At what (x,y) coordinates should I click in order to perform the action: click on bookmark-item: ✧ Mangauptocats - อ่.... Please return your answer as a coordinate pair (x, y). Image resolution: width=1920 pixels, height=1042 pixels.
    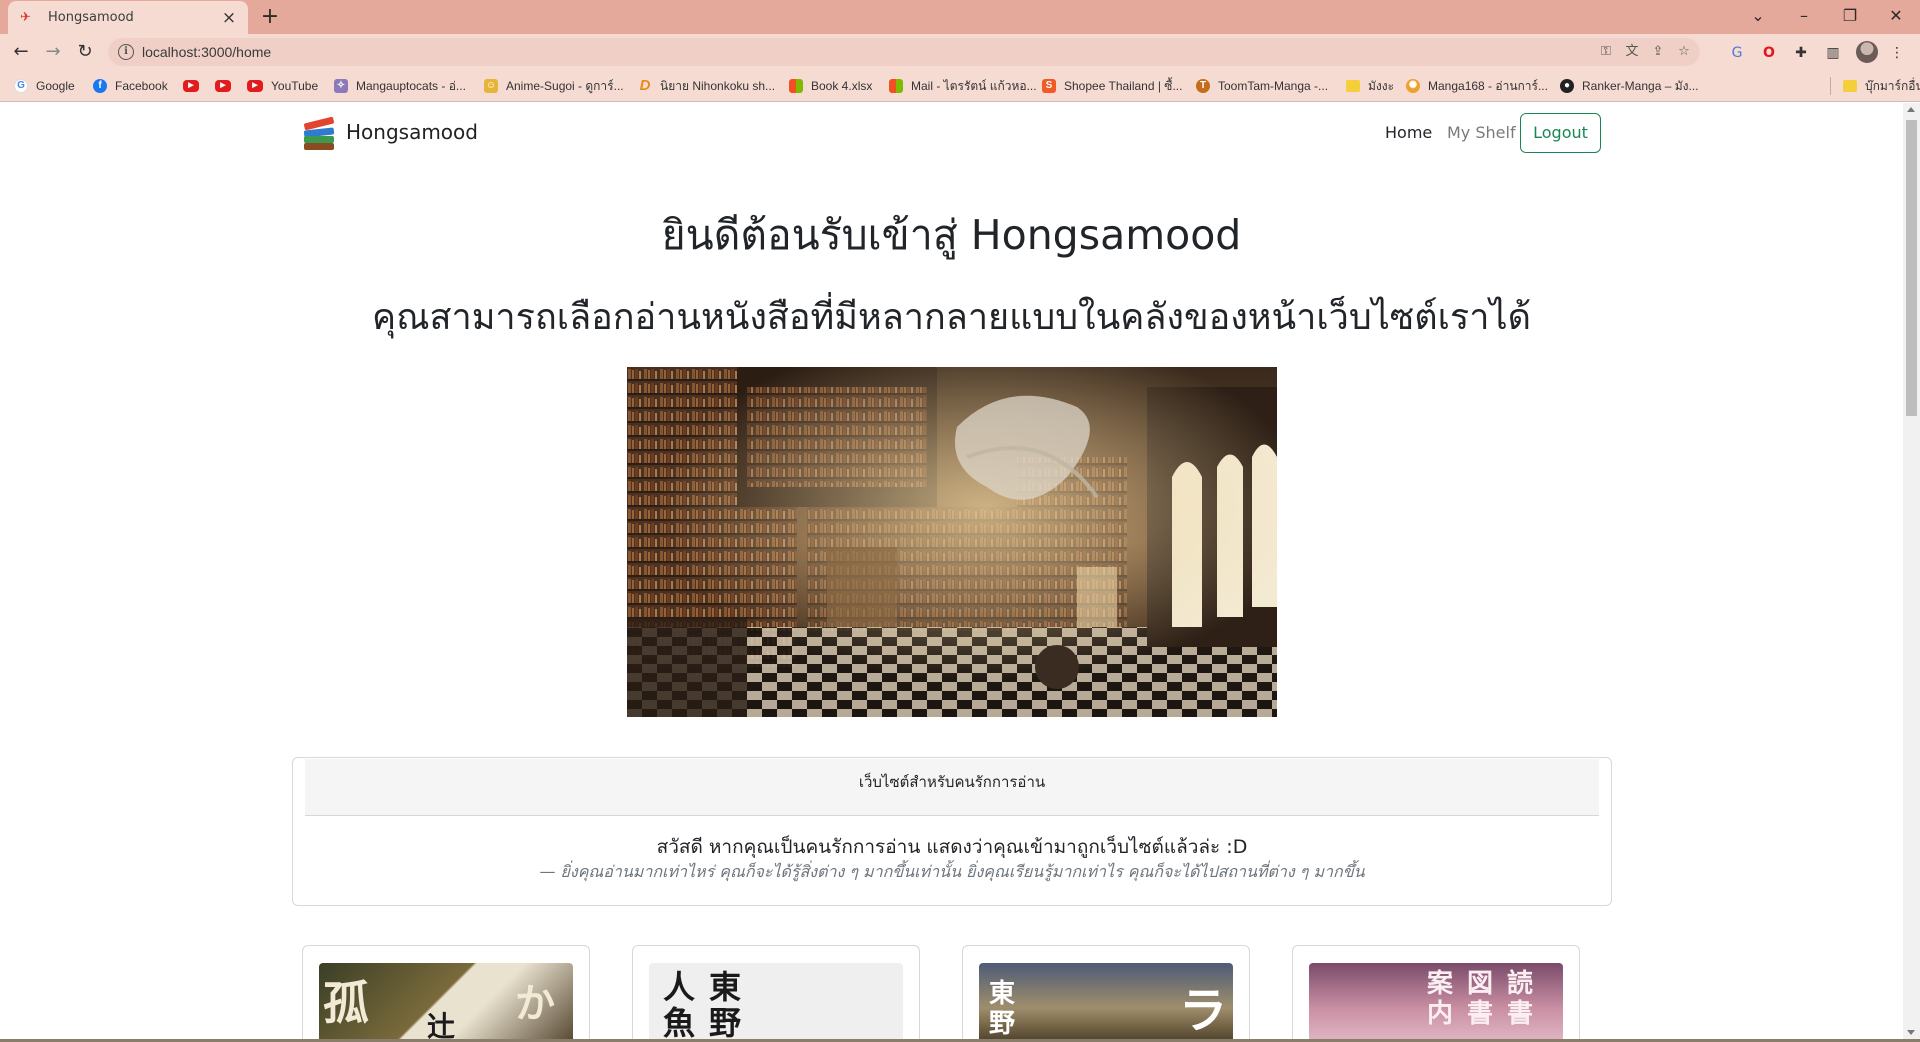
    Looking at the image, I should click on (400, 86).